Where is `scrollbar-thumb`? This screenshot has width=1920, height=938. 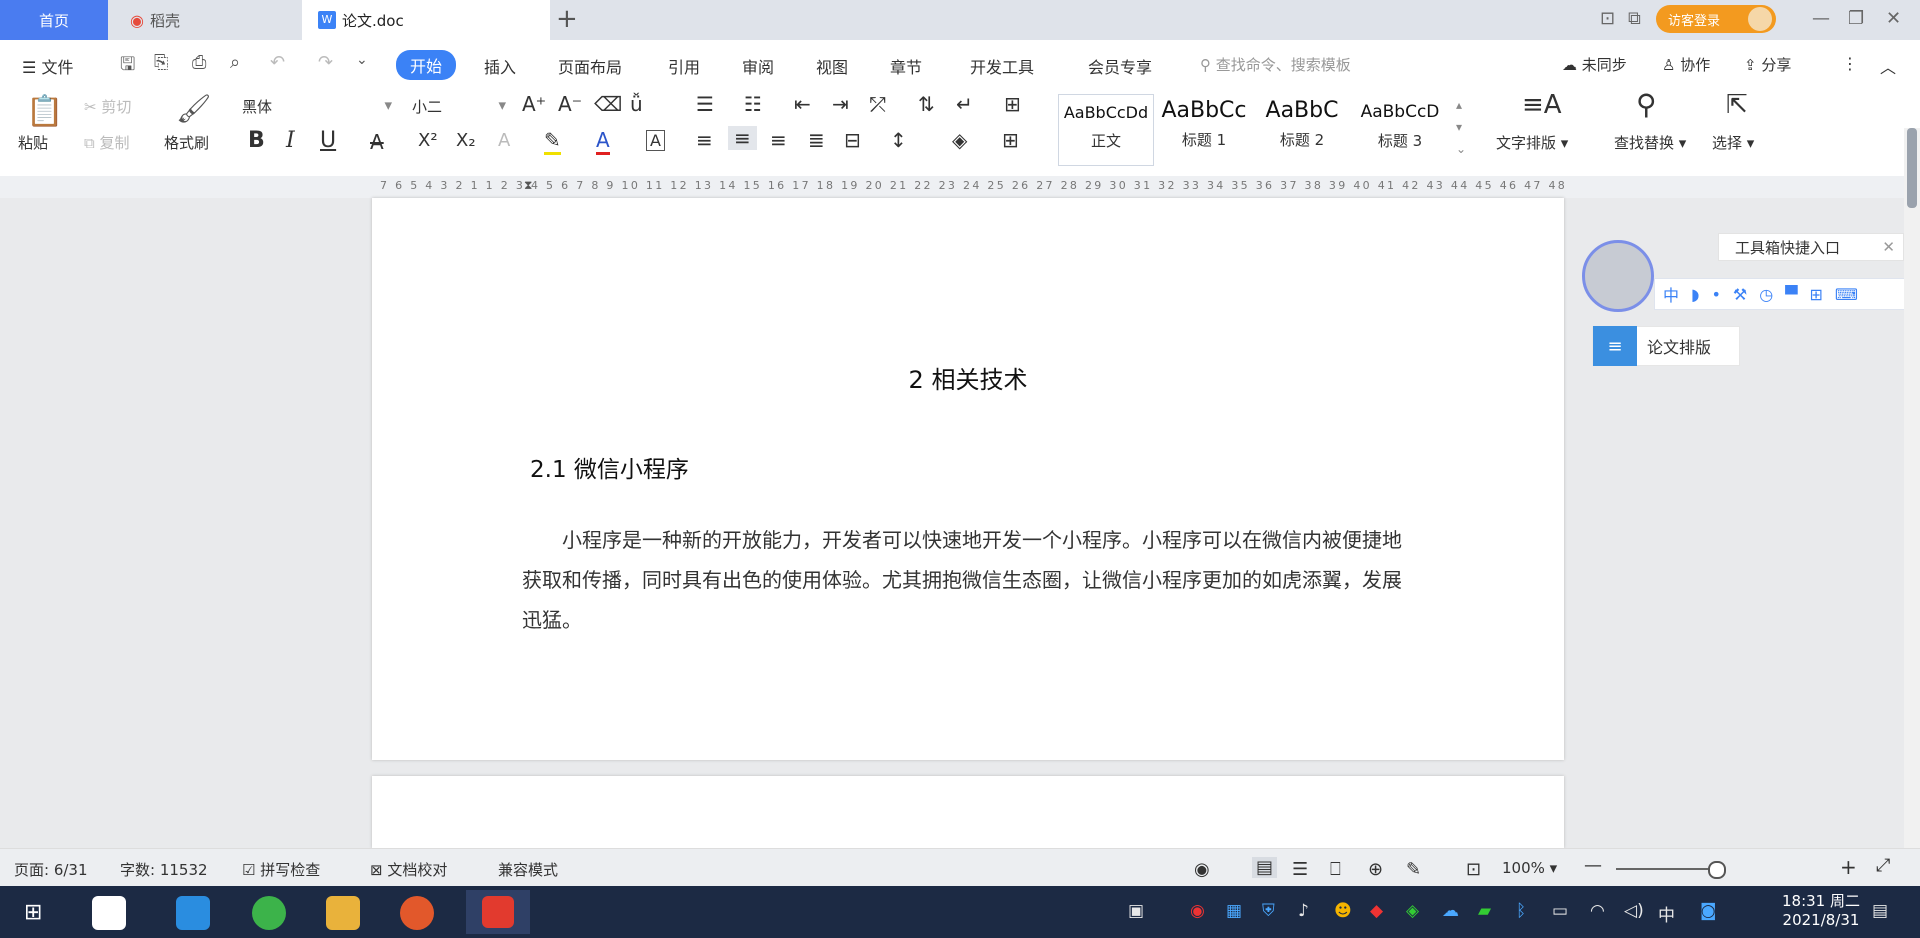 scrollbar-thumb is located at coordinates (1912, 168).